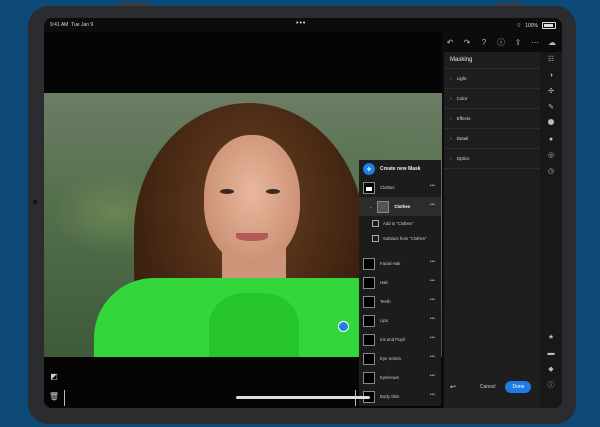  What do you see at coordinates (383, 206) in the screenshot?
I see `person-mask-thumbnail` at bounding box center [383, 206].